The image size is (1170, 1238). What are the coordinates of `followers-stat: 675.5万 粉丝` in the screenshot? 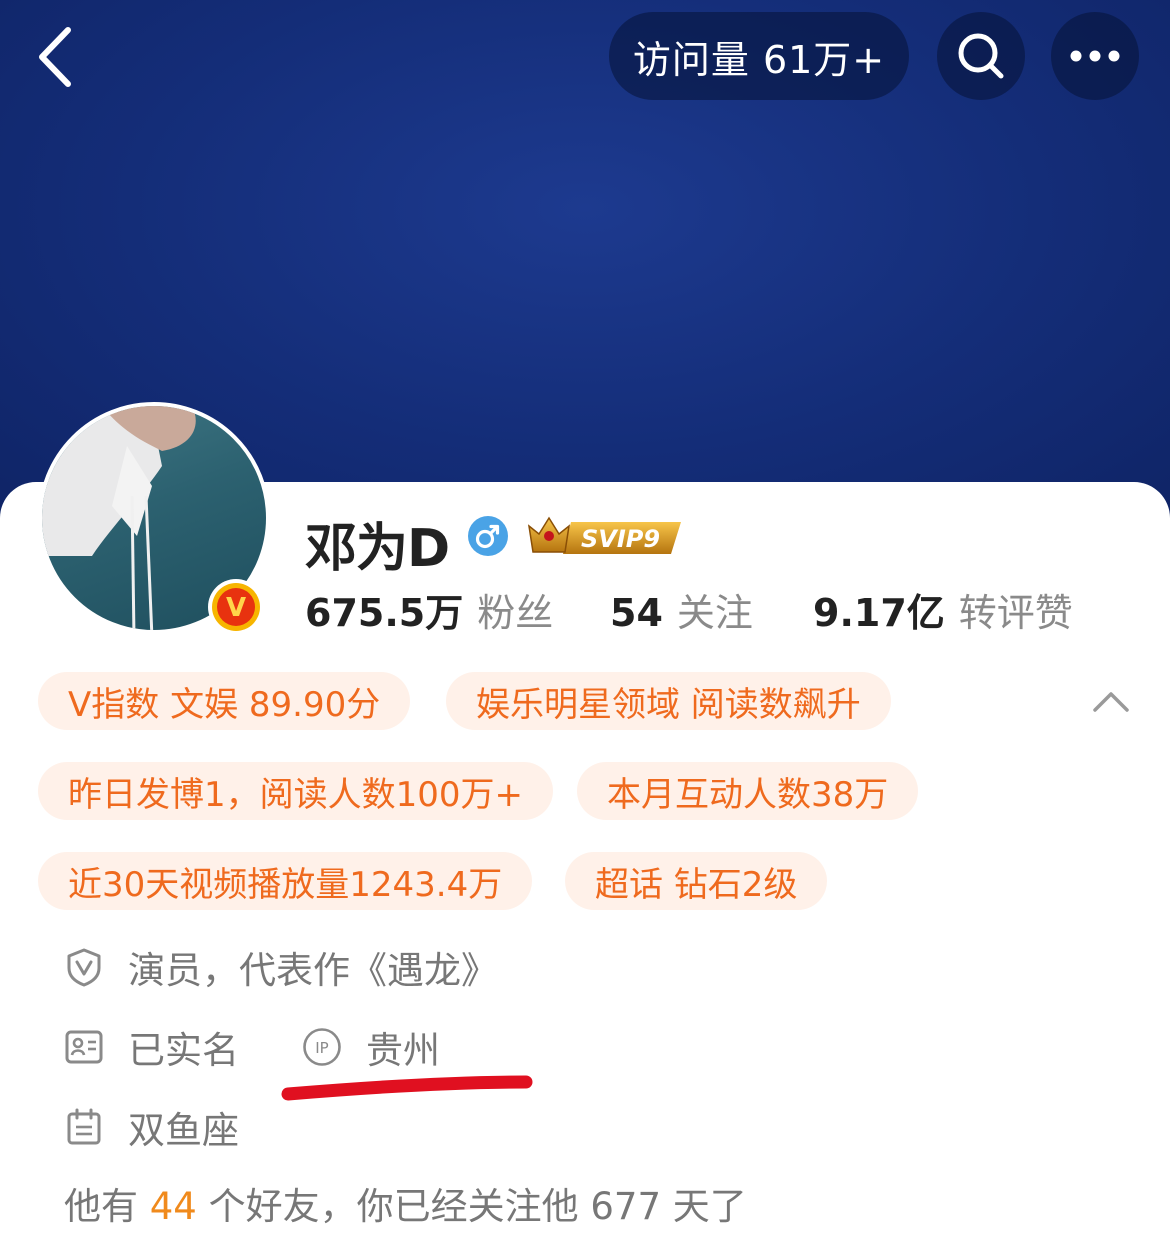 It's located at (429, 609).